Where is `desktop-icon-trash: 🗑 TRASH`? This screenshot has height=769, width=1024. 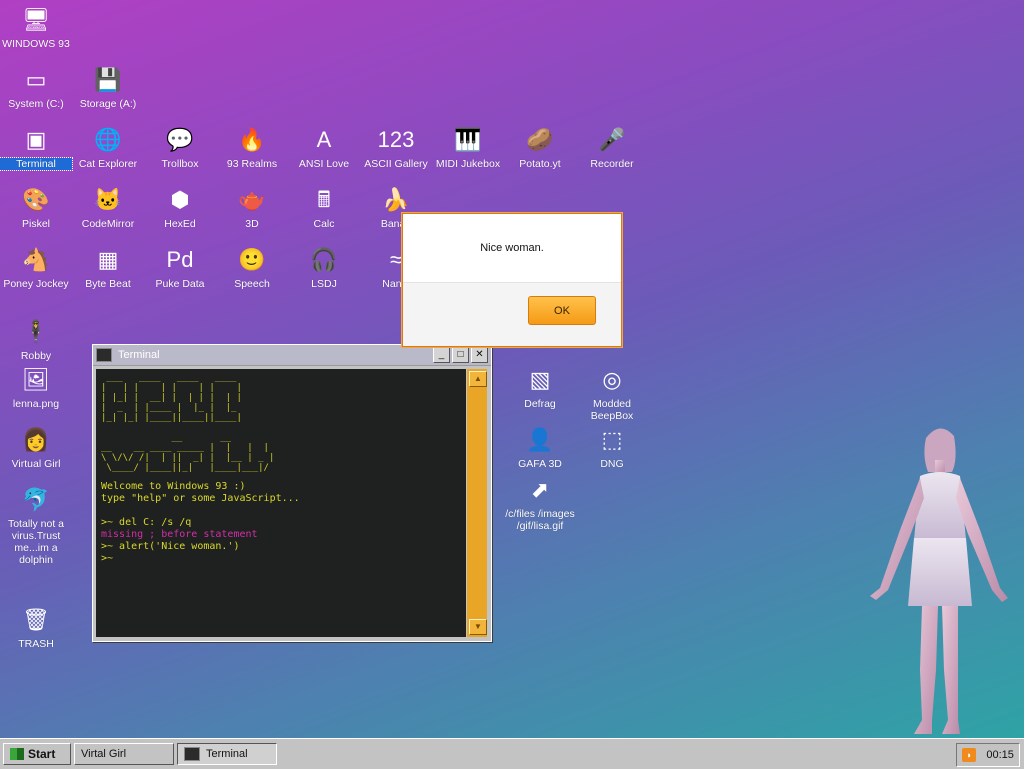 desktop-icon-trash: 🗑 TRASH is located at coordinates (36, 627).